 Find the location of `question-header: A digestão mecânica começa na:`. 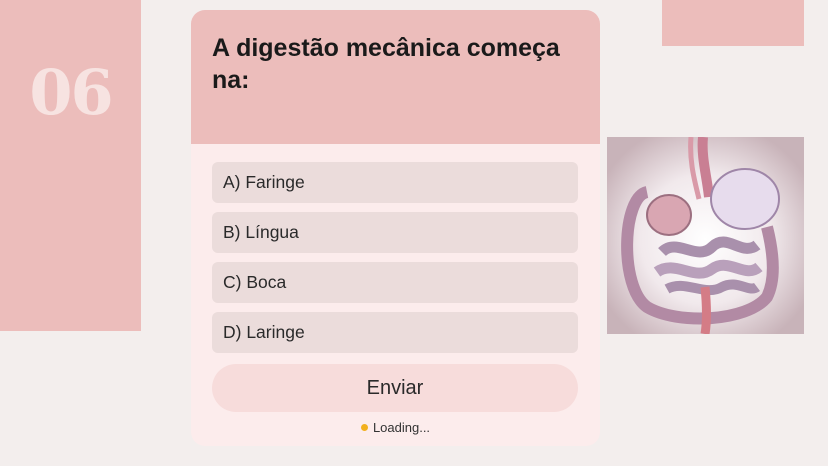

question-header: A digestão mecânica começa na: is located at coordinates (395, 77).